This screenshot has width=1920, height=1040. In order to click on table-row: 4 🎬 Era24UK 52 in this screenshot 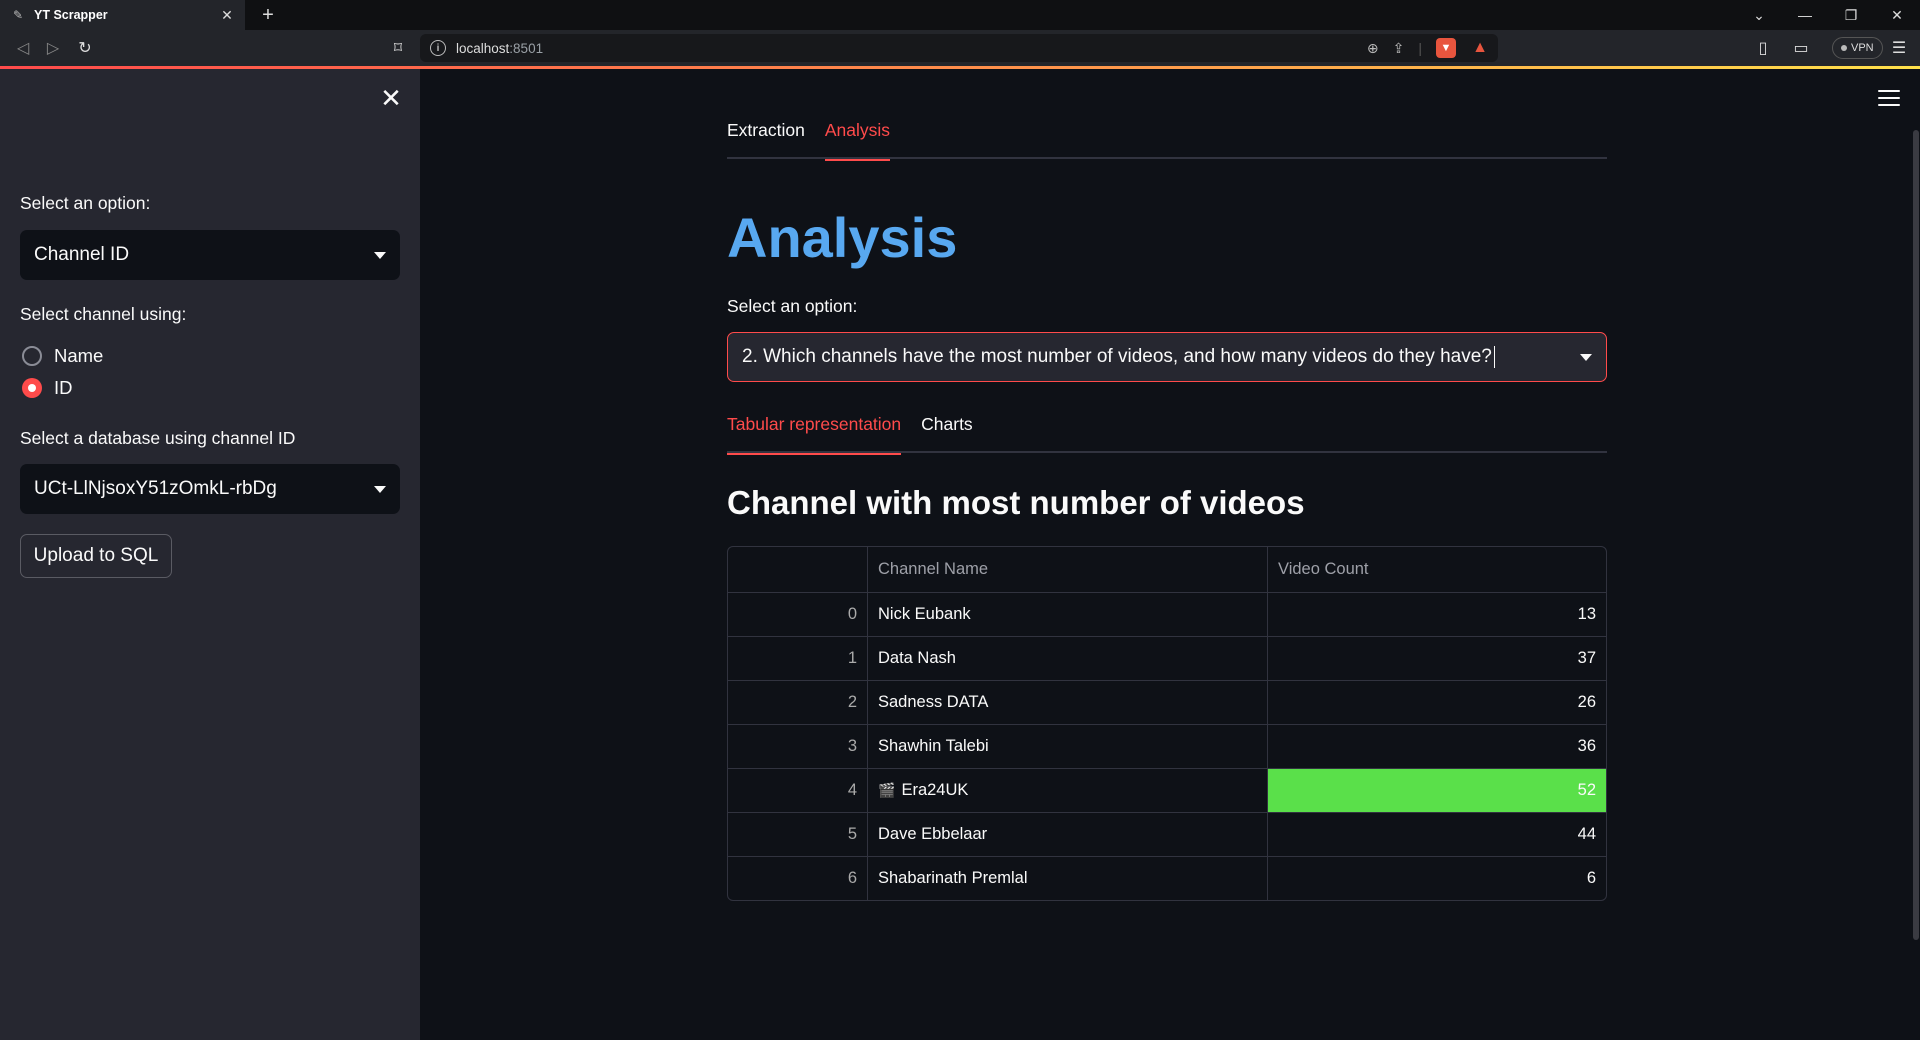, I will do `click(1167, 790)`.